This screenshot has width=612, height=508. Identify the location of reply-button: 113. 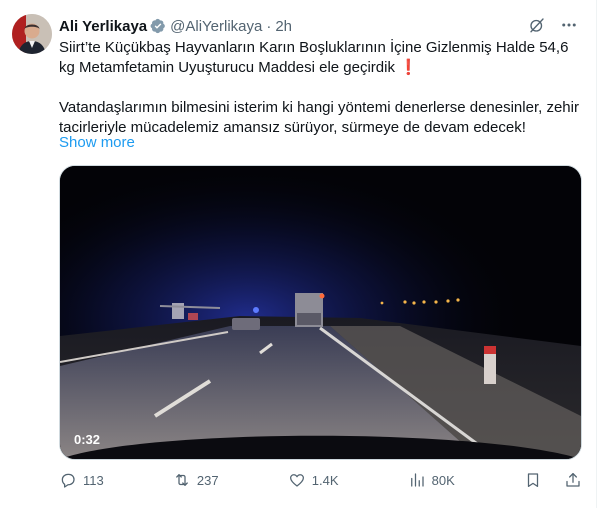
(81, 480).